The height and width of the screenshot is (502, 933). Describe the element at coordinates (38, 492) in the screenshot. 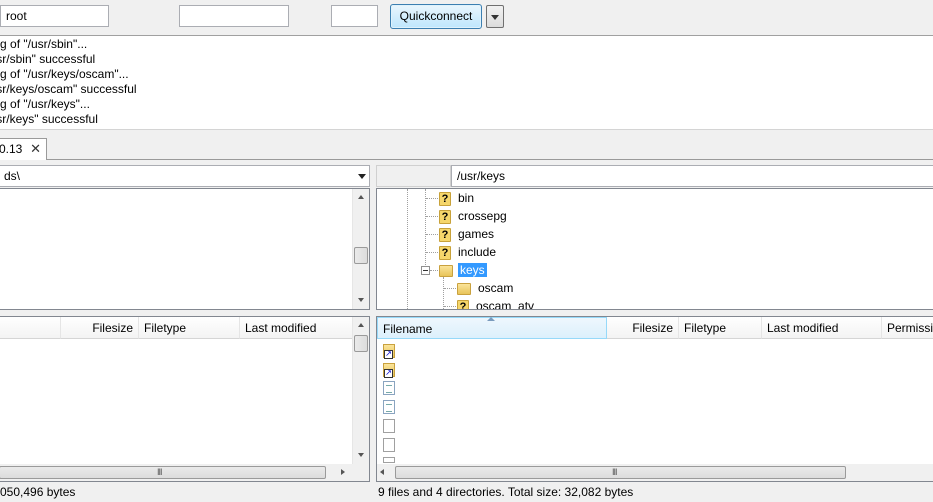

I see `local-status-text: 050,496 bytes` at that location.